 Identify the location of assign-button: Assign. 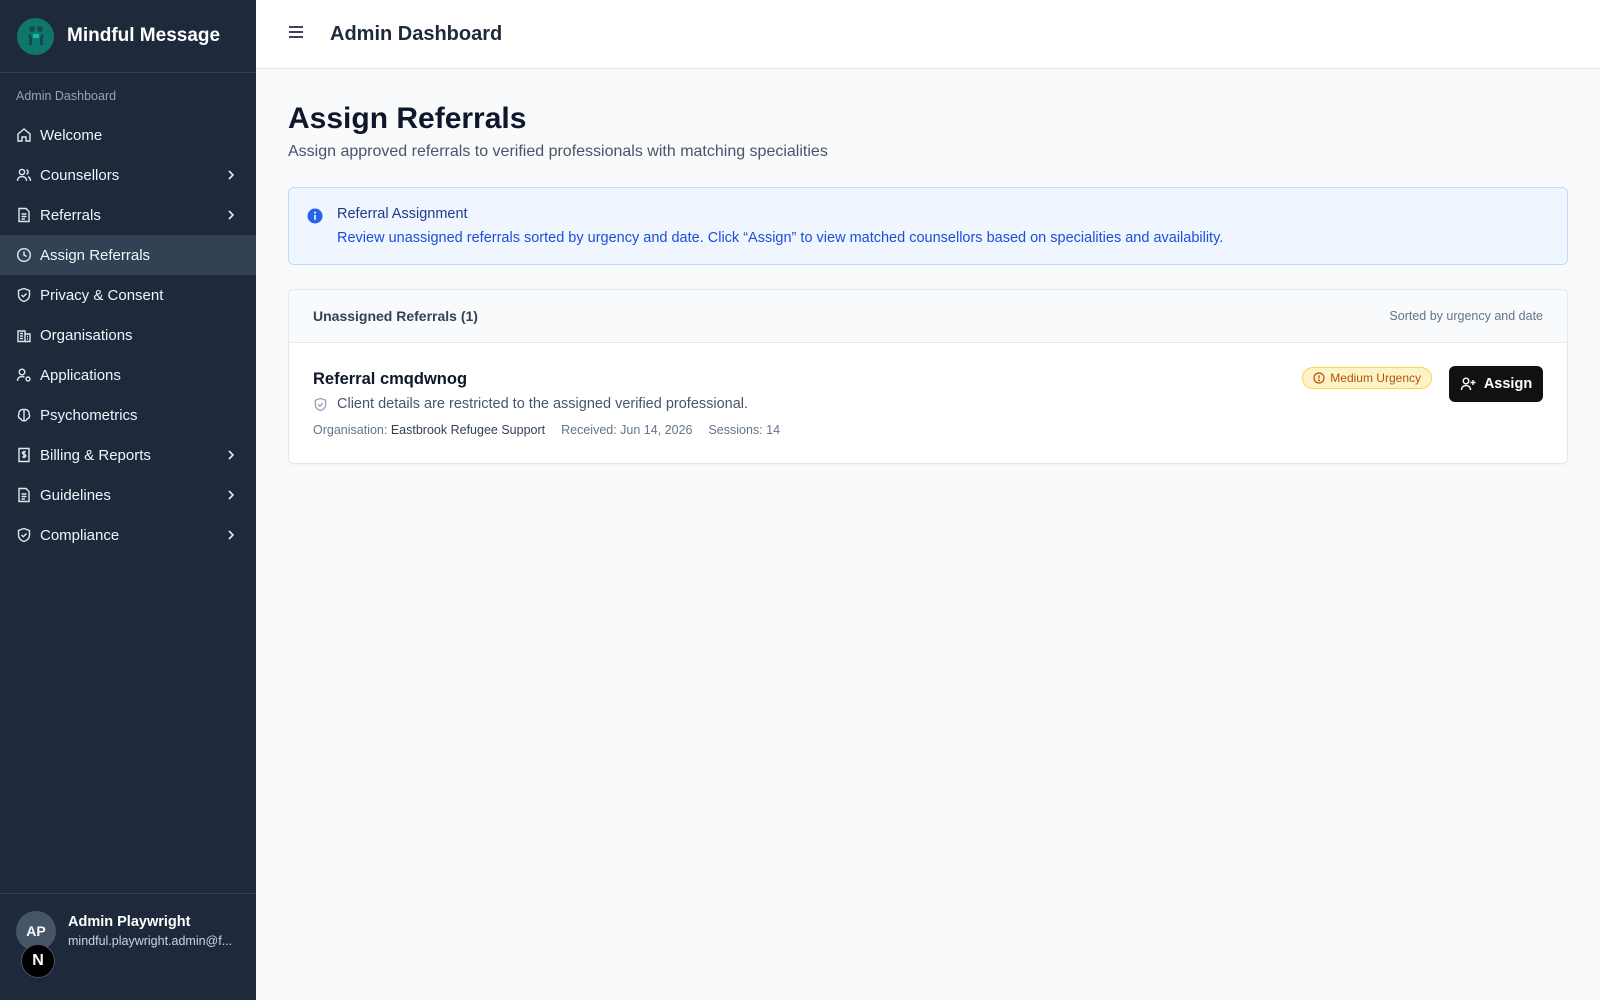
(1496, 384).